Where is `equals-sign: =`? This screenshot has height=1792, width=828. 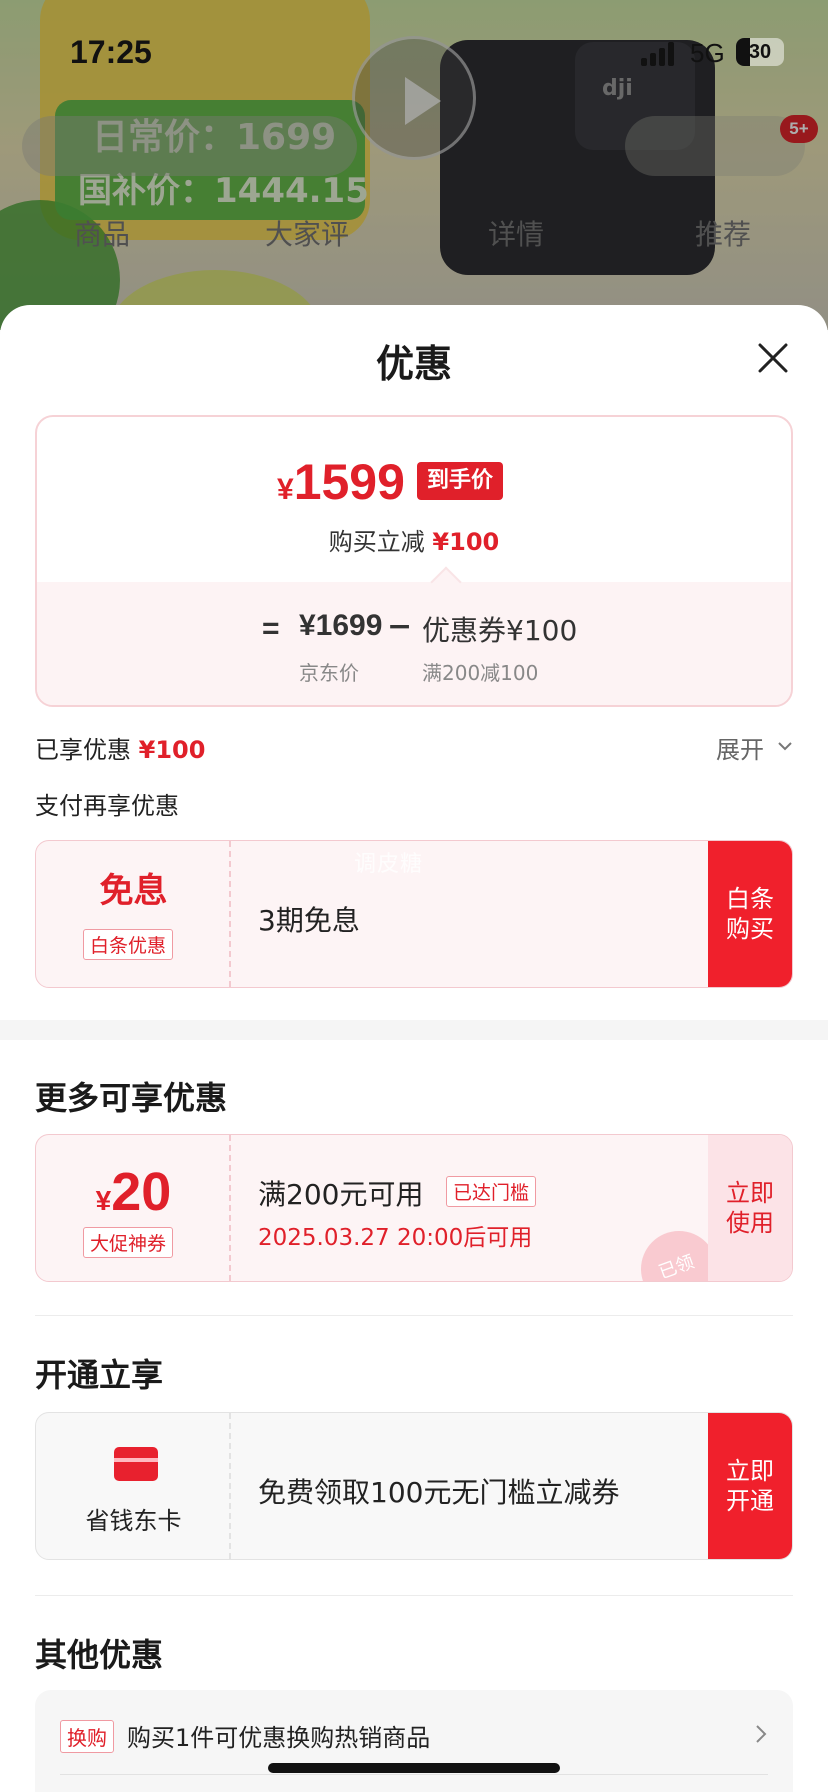
equals-sign: = is located at coordinates (271, 628).